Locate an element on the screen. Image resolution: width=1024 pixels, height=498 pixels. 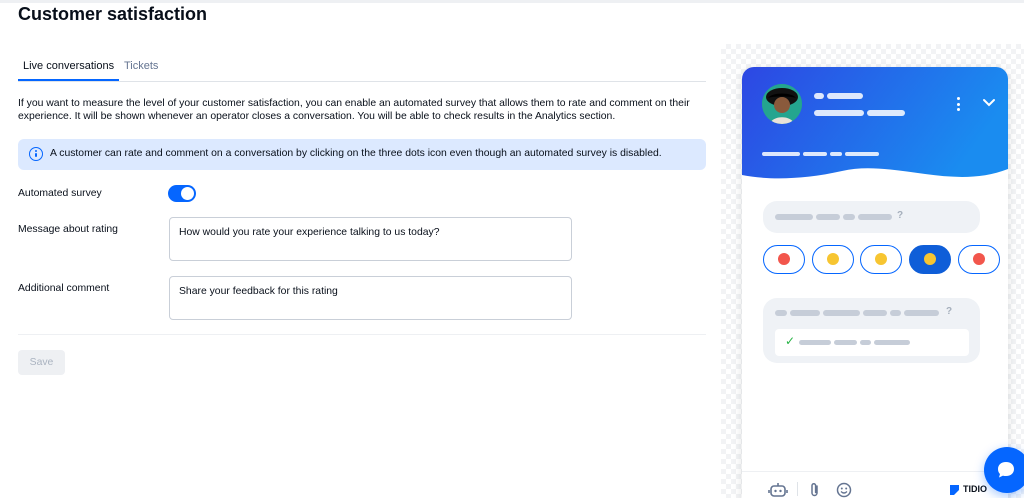
chat-launcher-button is located at coordinates (1004, 470).